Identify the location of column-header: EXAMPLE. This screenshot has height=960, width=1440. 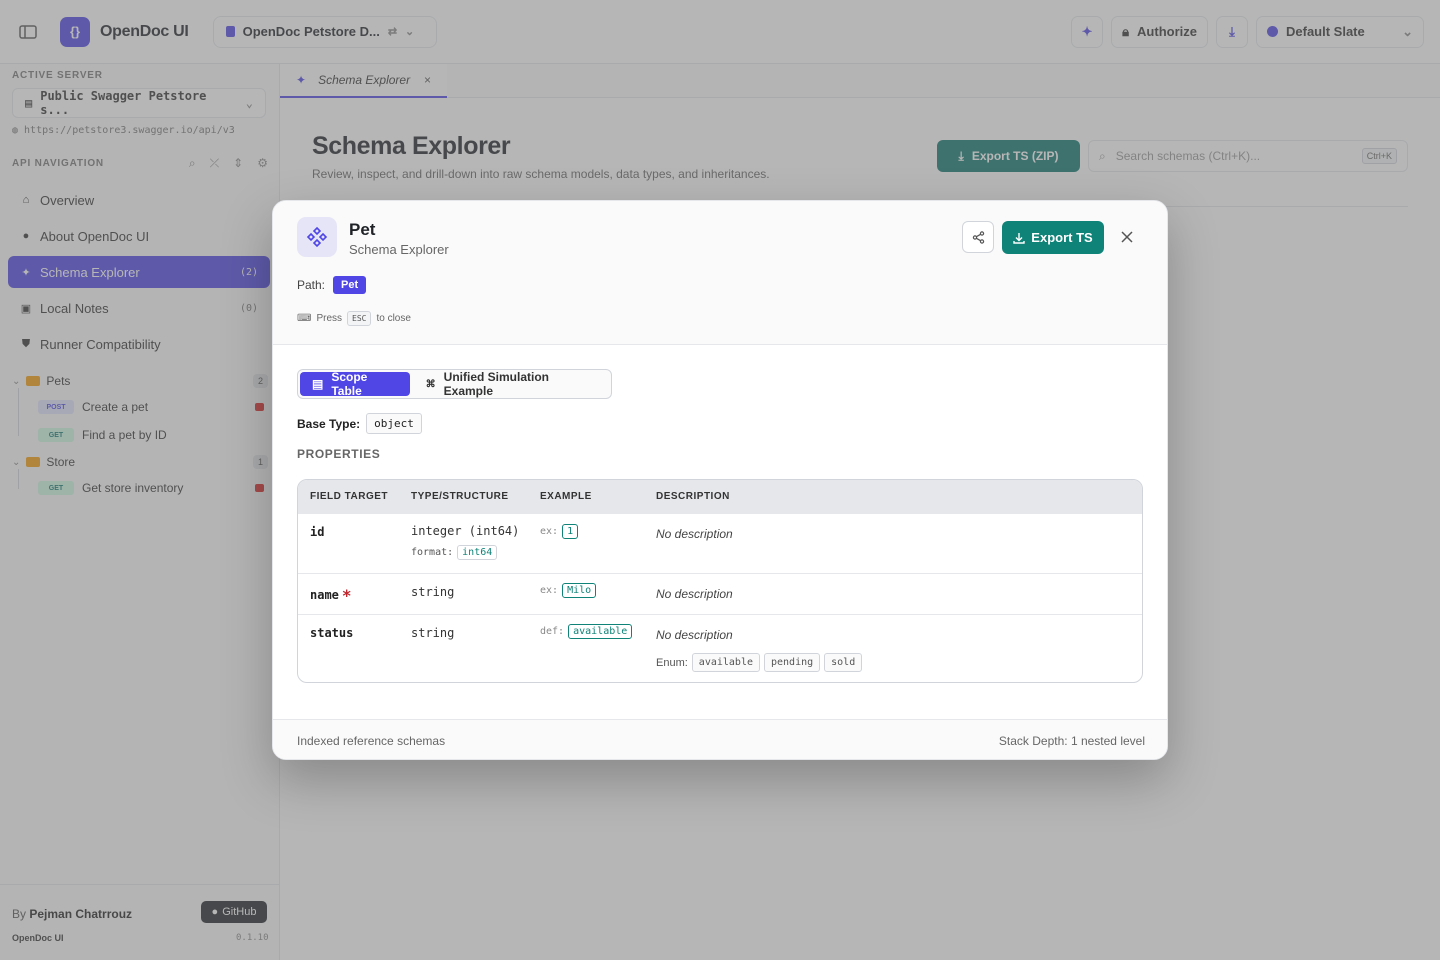
(566, 496).